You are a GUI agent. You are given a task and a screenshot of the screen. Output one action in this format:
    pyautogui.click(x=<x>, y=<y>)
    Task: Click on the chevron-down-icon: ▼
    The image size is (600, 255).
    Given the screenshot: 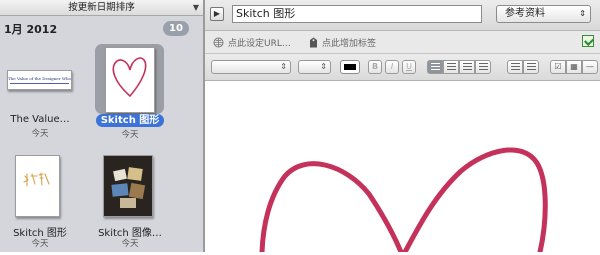 What is the action you would take?
    pyautogui.click(x=195, y=7)
    